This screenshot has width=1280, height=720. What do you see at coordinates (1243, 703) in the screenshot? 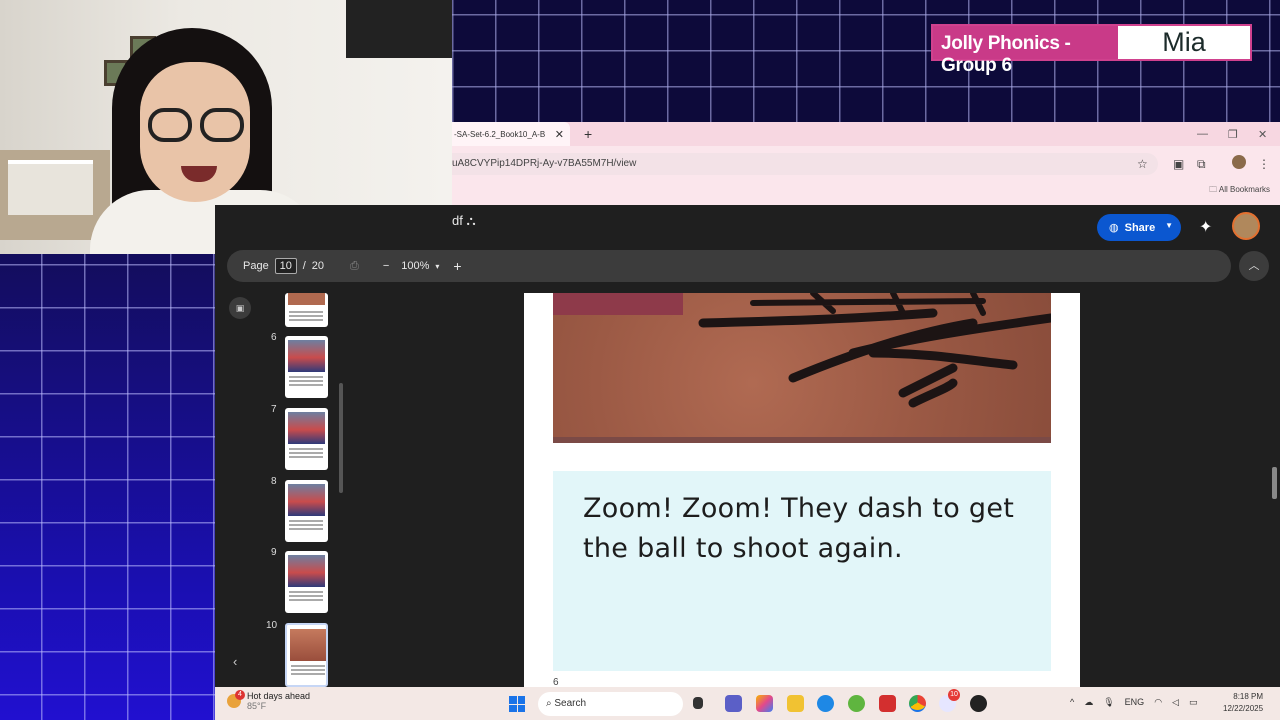
I see `system-clock: 8:18 PM 12/22/2025` at bounding box center [1243, 703].